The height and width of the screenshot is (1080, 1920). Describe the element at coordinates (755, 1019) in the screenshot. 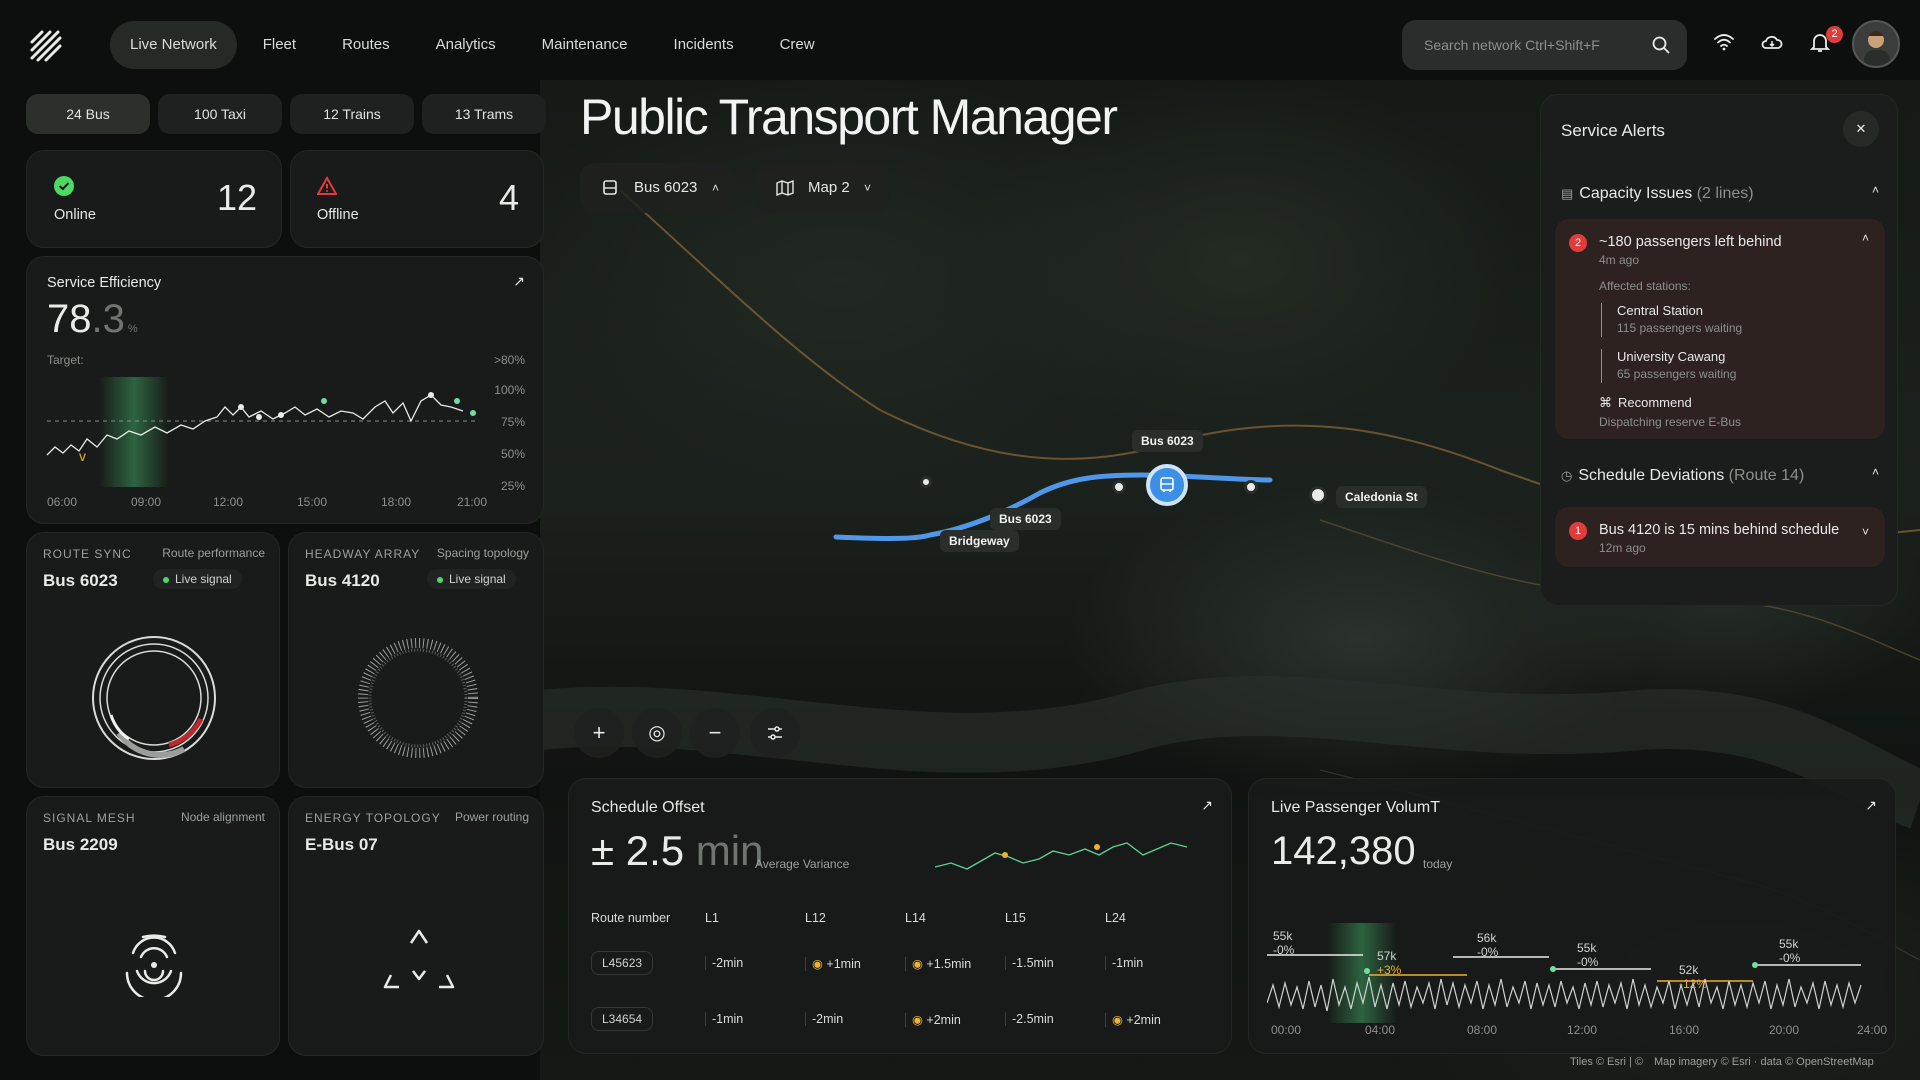

I see `offset-cell: -1min` at that location.